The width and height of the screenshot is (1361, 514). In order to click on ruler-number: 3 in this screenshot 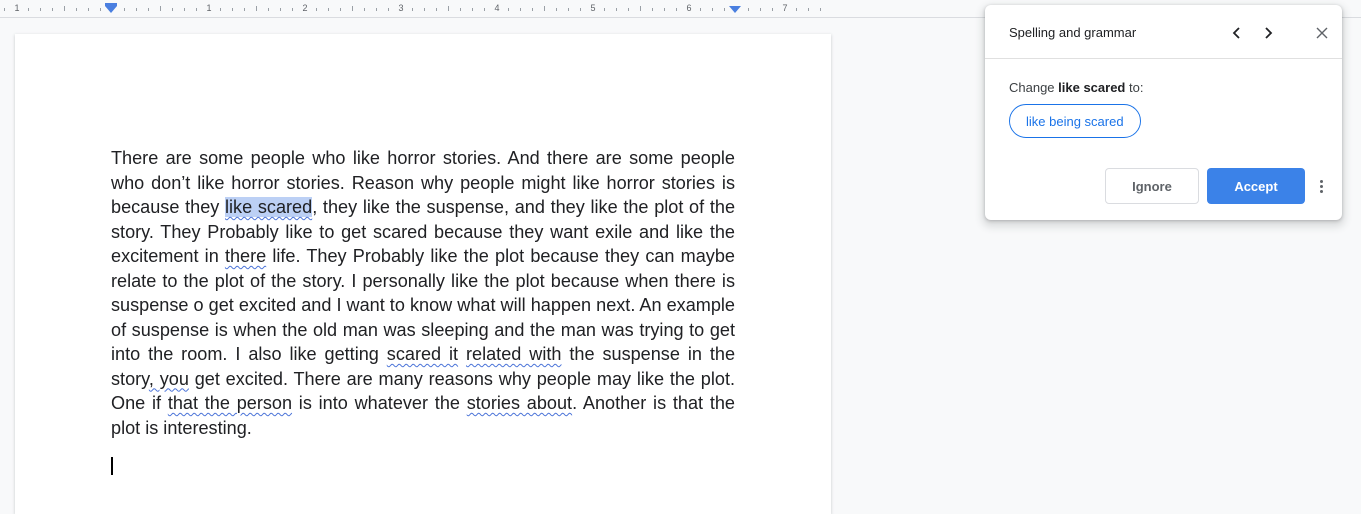, I will do `click(401, 8)`.